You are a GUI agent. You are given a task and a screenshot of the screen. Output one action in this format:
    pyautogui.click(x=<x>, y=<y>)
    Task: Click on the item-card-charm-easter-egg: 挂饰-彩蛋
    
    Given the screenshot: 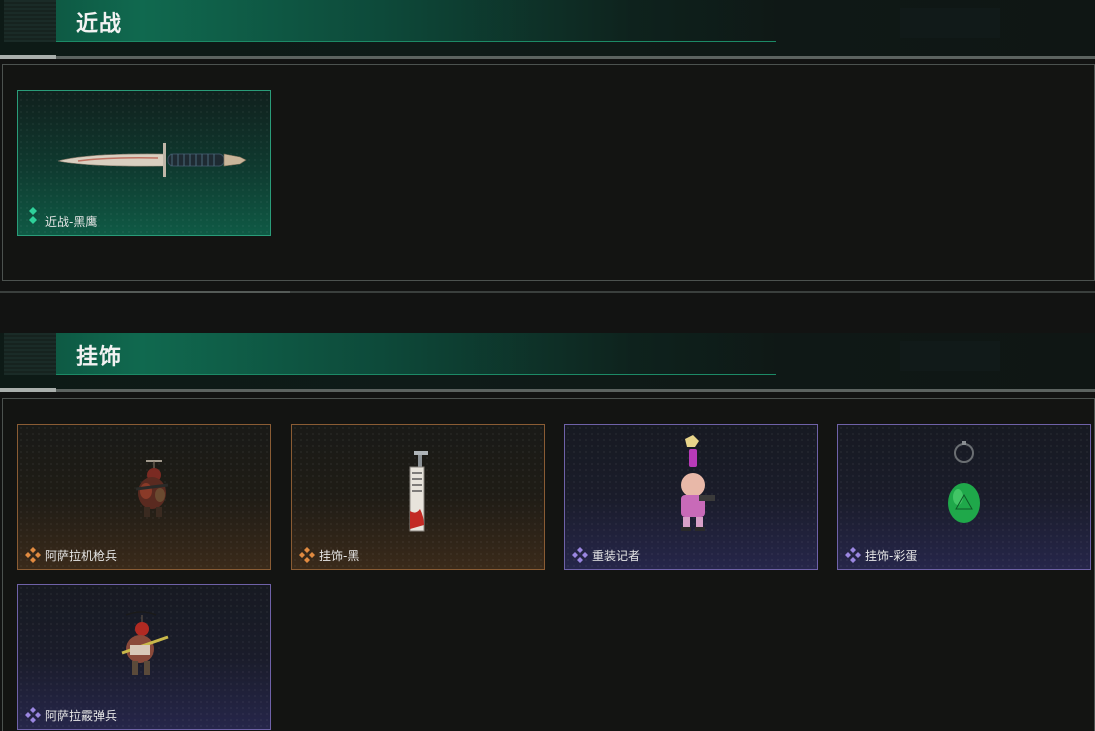 What is the action you would take?
    pyautogui.click(x=964, y=497)
    